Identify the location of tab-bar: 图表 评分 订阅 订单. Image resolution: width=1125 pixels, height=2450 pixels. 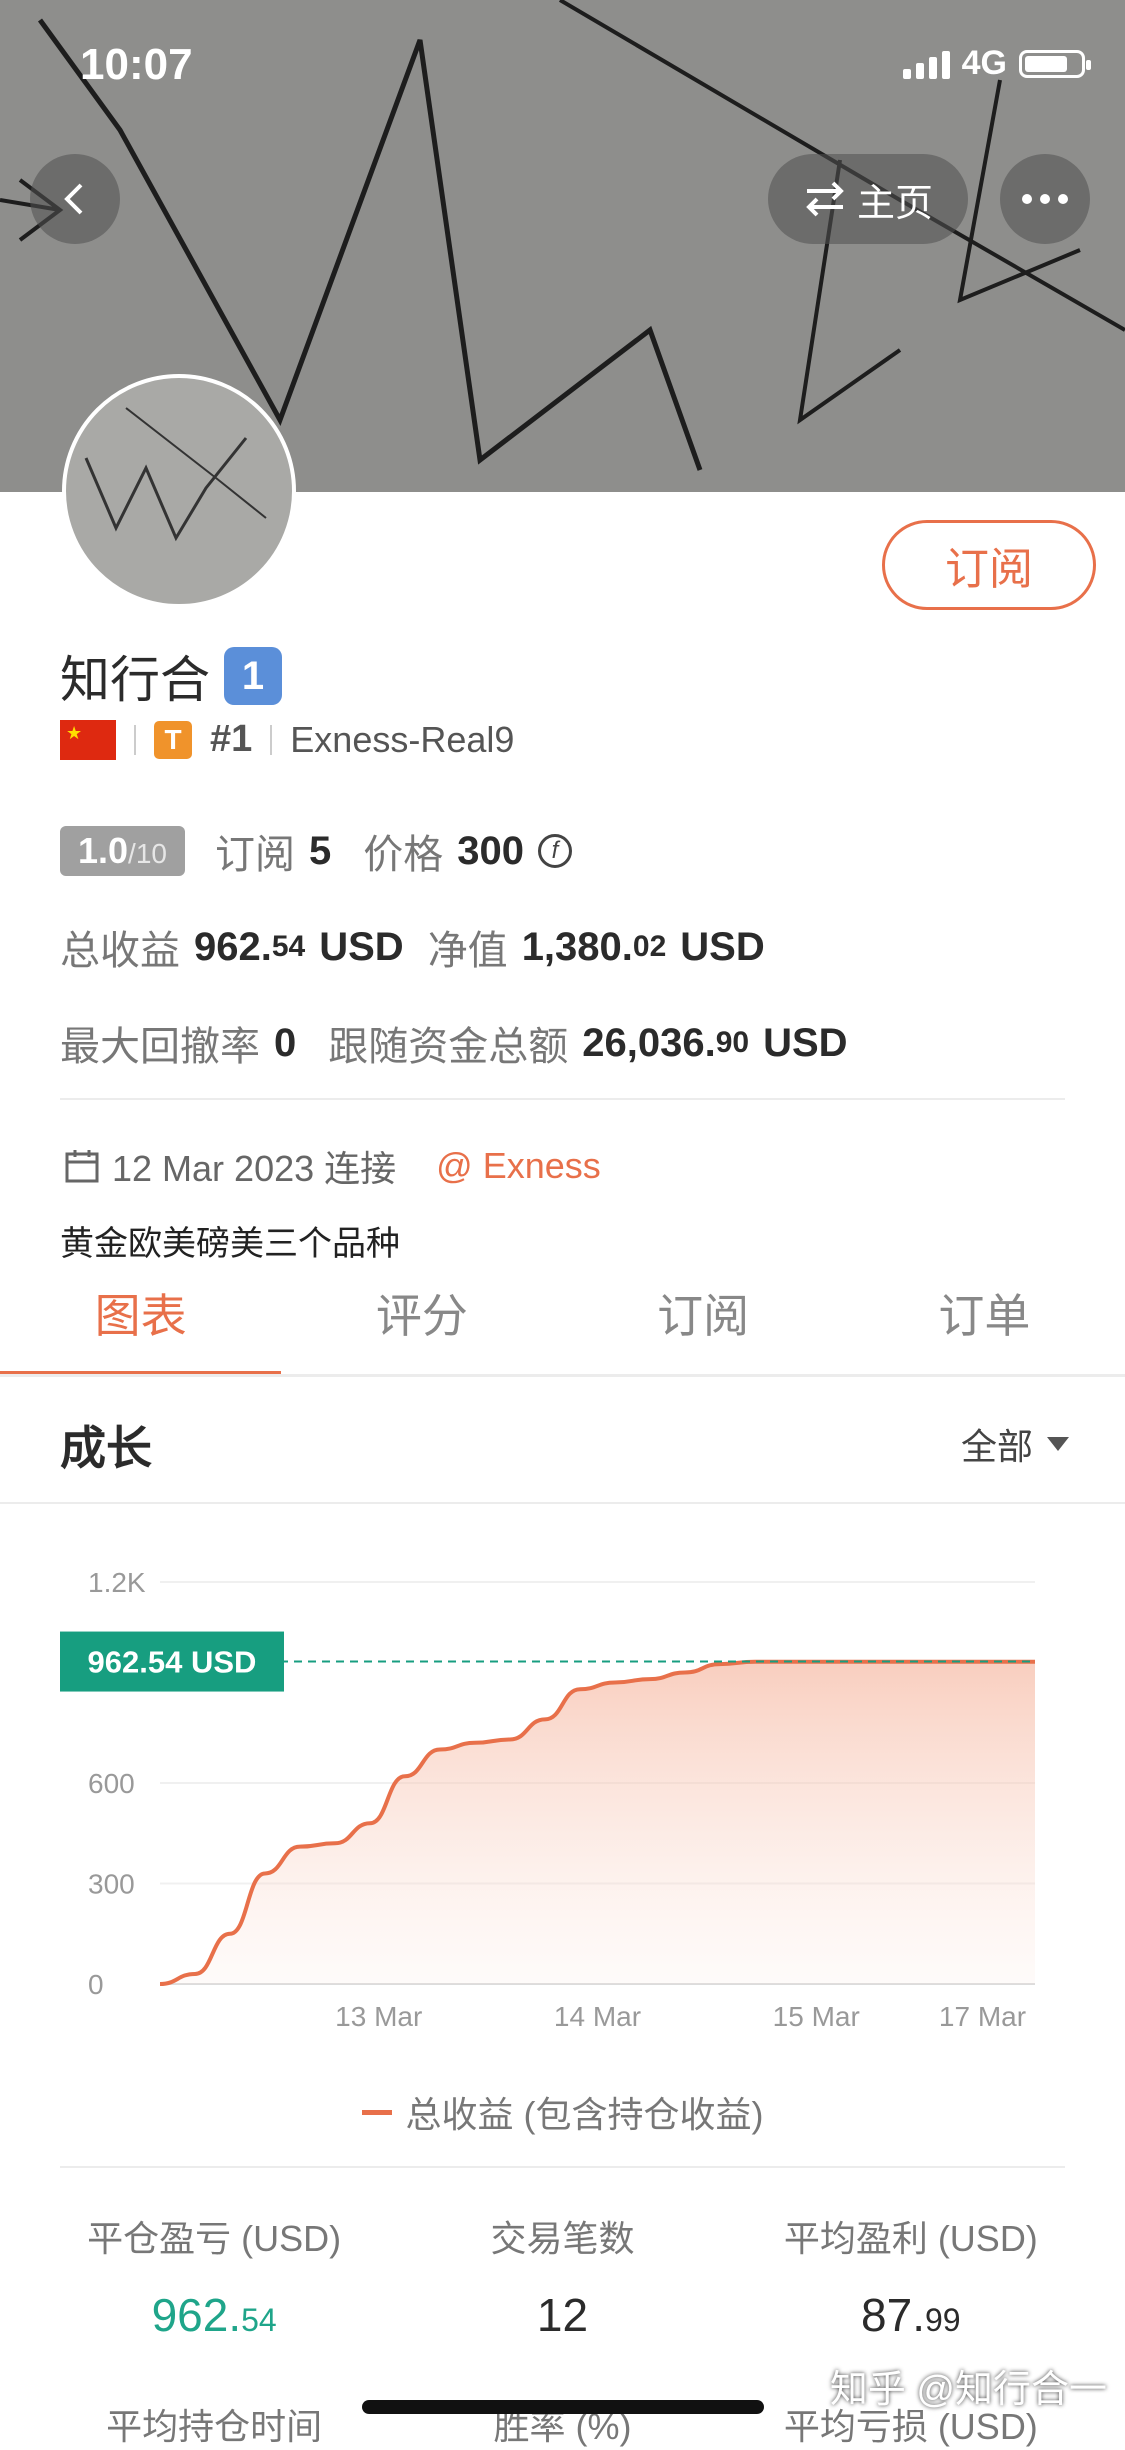
(562, 1328).